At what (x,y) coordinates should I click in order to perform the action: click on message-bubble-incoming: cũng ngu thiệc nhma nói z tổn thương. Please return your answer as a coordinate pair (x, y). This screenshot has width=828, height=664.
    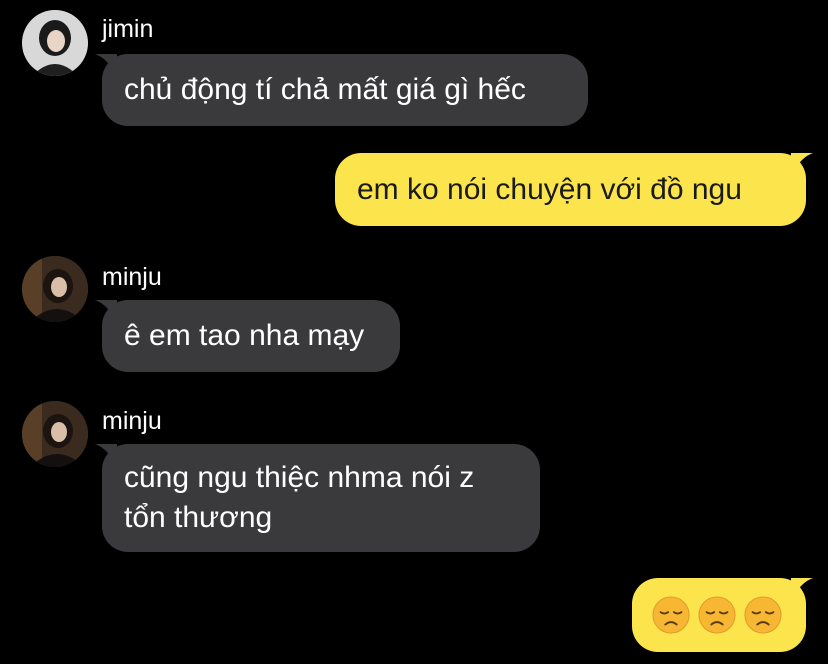
    Looking at the image, I should click on (317, 498).